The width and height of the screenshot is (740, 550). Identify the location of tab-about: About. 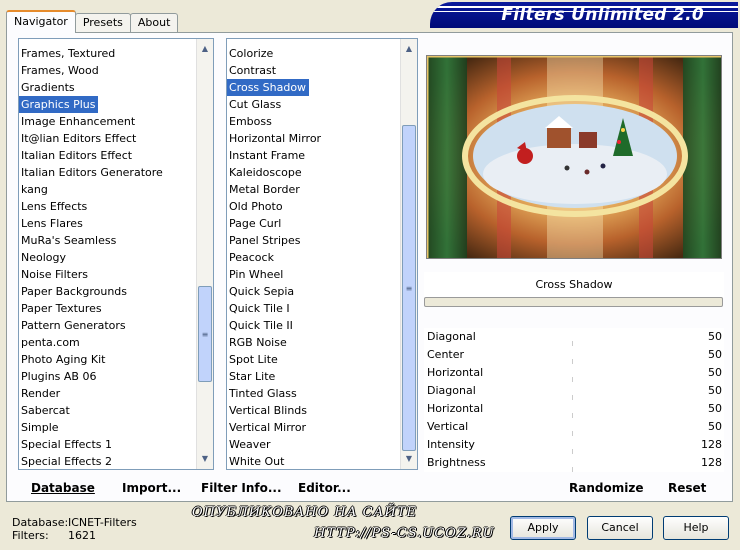
(154, 23).